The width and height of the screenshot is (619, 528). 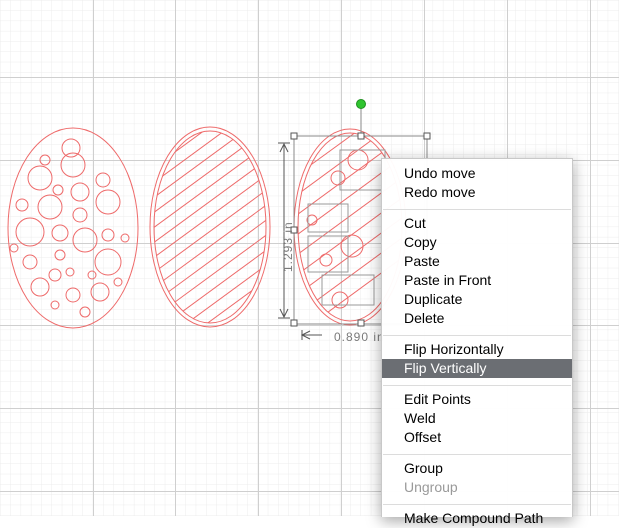 What do you see at coordinates (288, 246) in the screenshot?
I see `height-dimension-label: 1.293 in` at bounding box center [288, 246].